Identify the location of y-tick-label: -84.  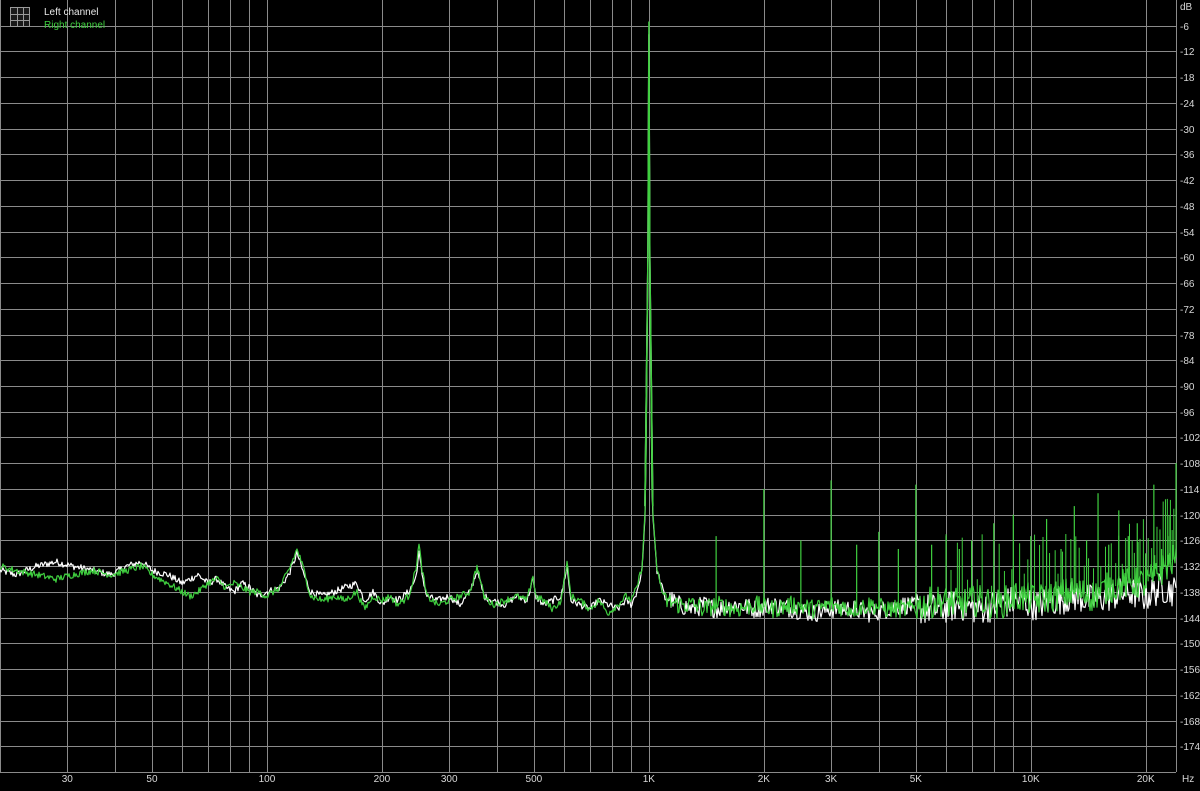
(1187, 361).